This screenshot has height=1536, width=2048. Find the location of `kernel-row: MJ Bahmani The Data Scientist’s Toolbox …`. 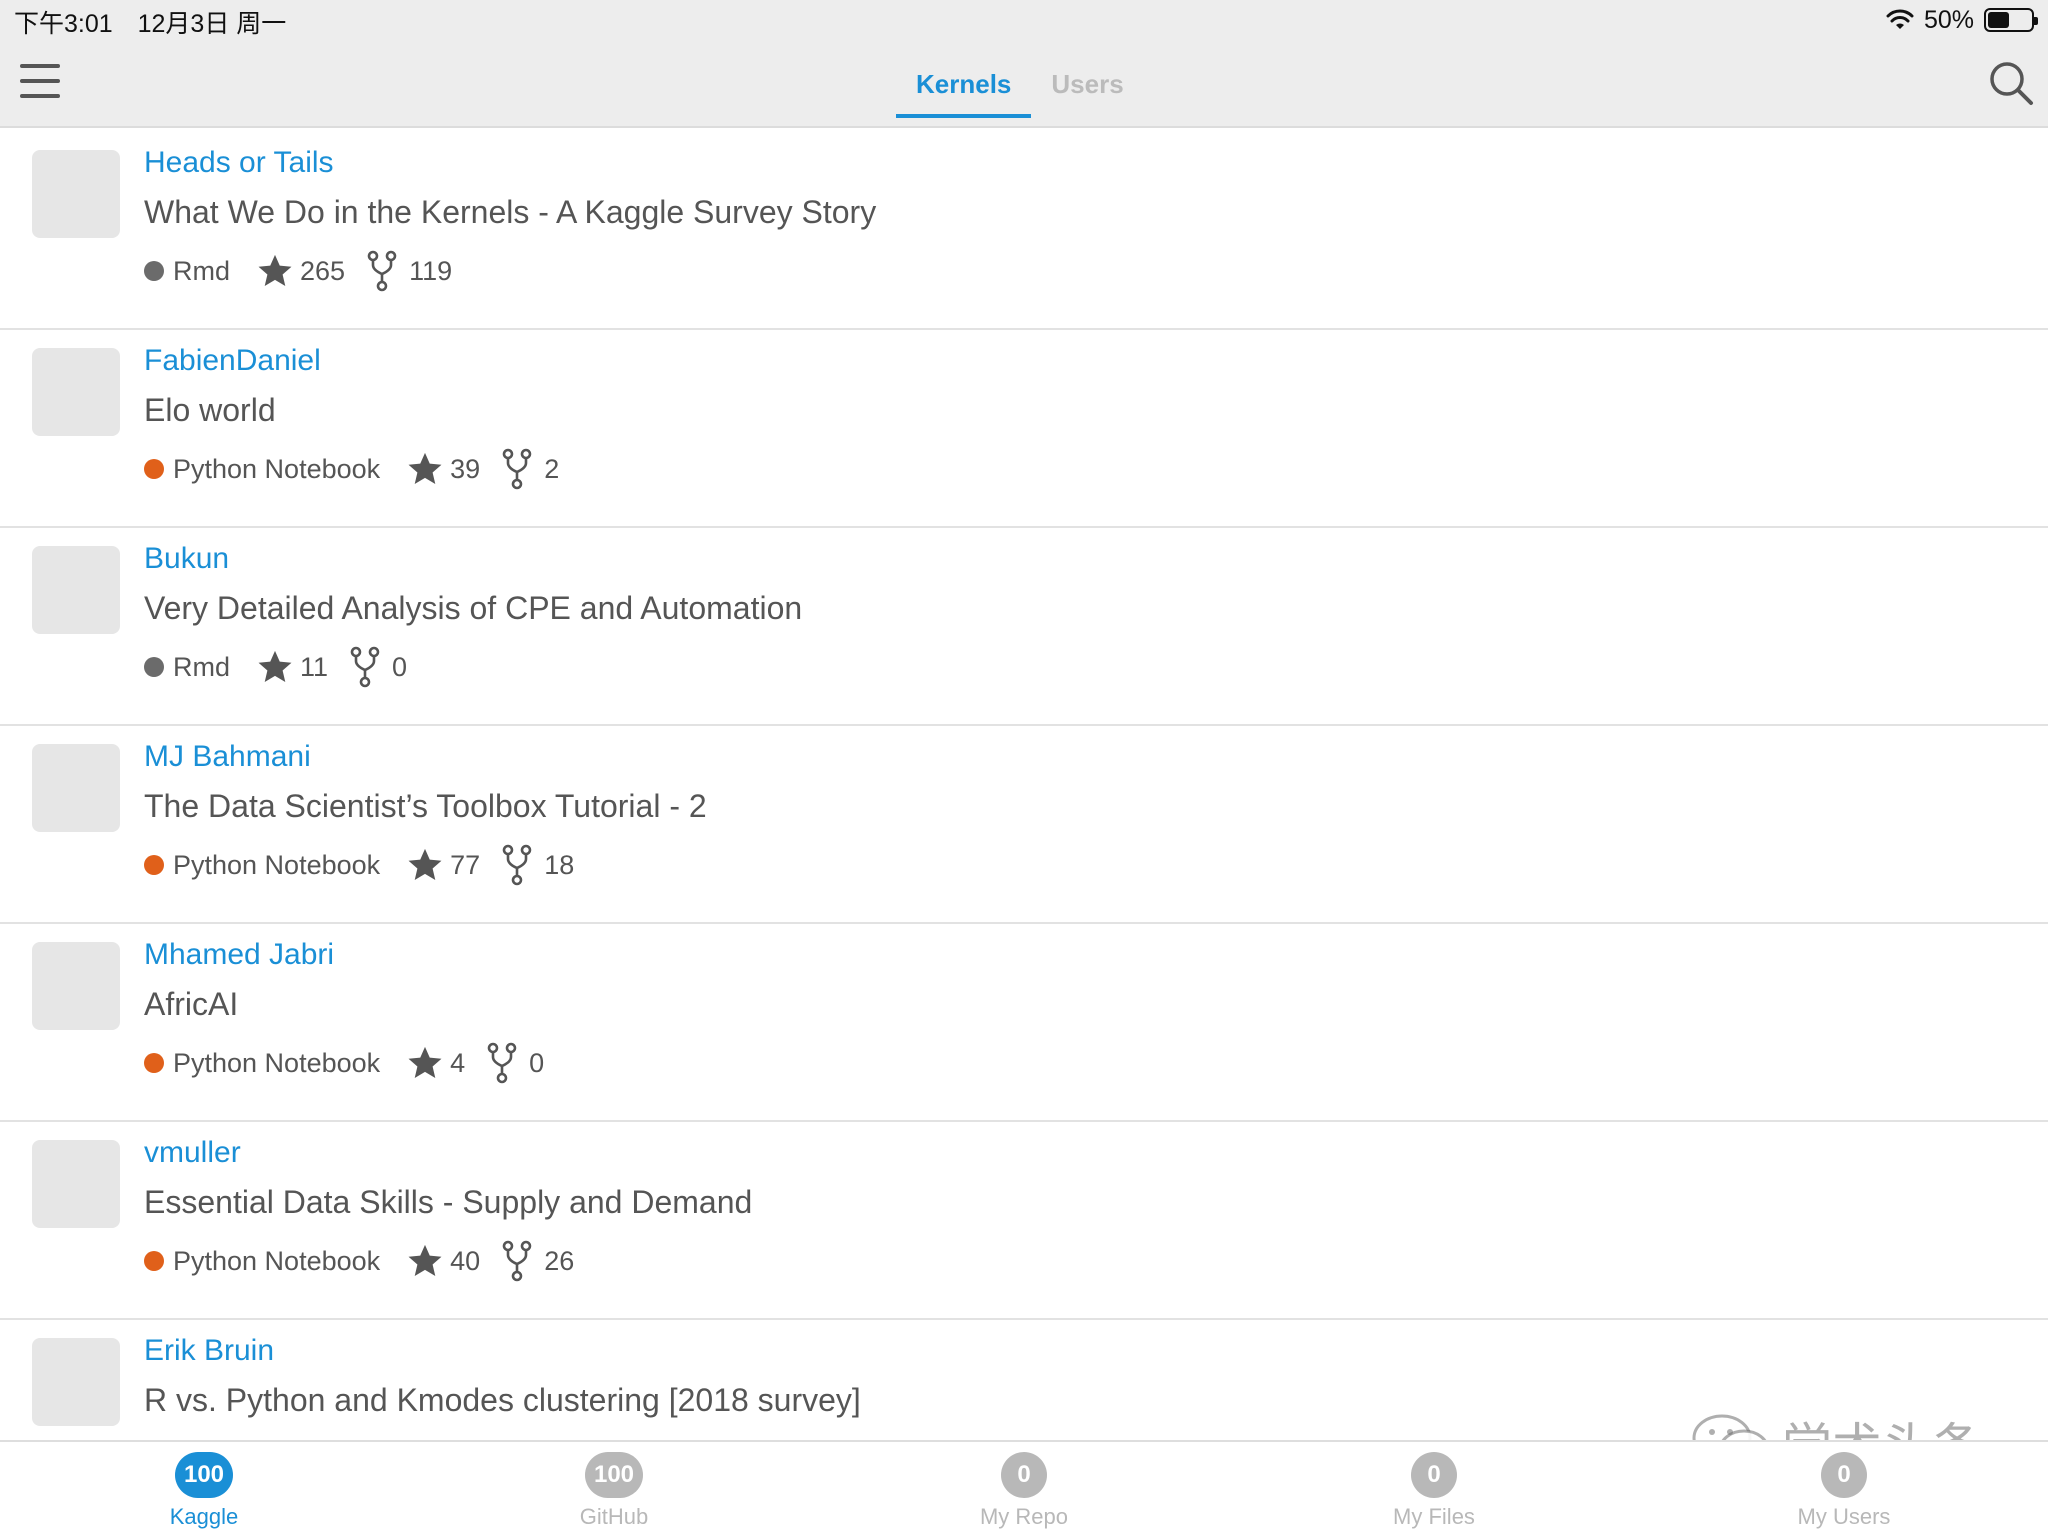

kernel-row: MJ Bahmani The Data Scientist’s Toolbox … is located at coordinates (1024, 825).